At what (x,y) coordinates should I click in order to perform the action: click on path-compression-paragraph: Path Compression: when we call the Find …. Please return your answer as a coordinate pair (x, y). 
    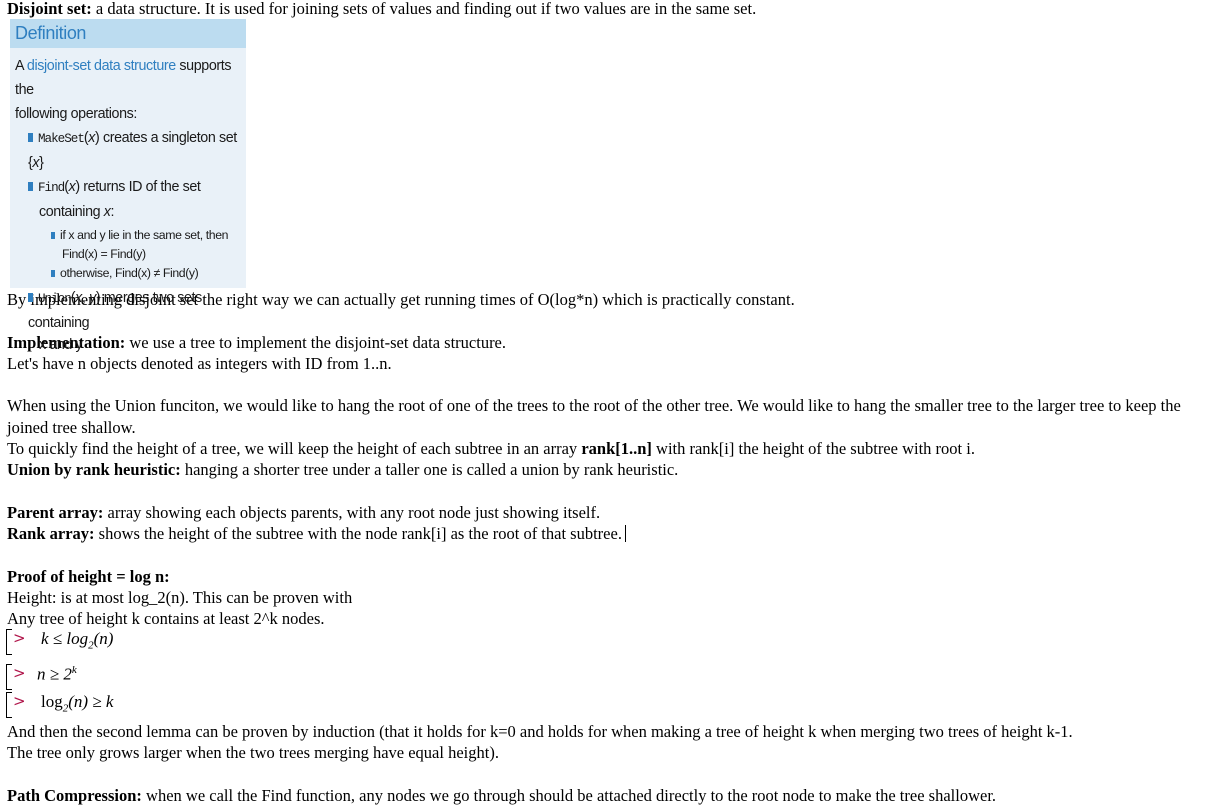
    Looking at the image, I should click on (615, 795).